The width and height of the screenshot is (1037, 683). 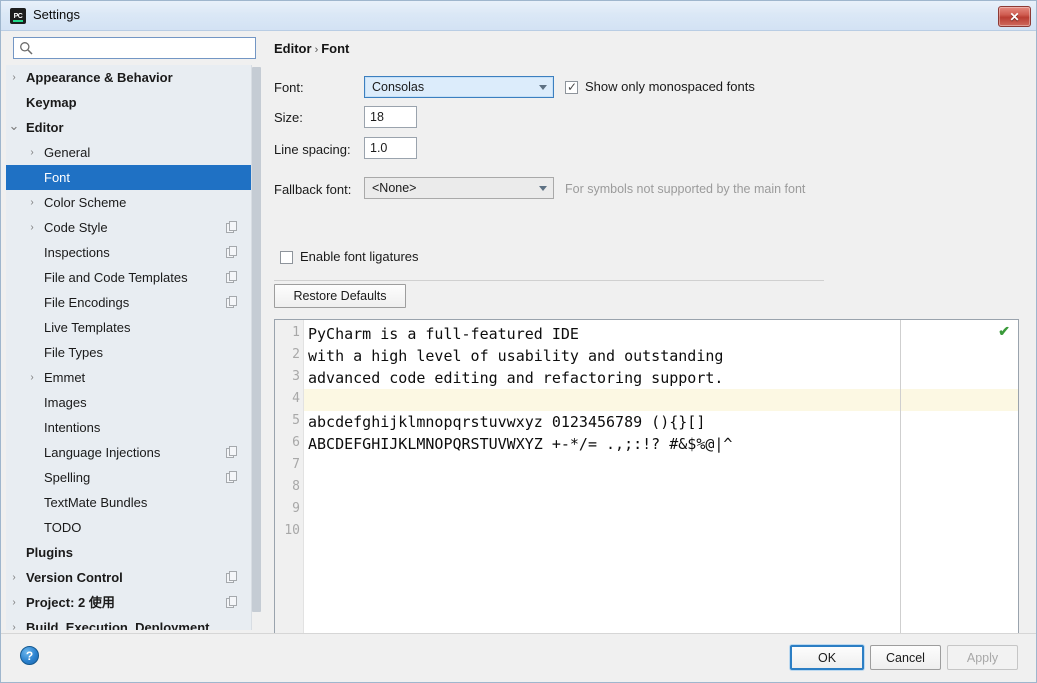 What do you see at coordinates (256, 339) in the screenshot?
I see `sidebar-scrollbar-thumb` at bounding box center [256, 339].